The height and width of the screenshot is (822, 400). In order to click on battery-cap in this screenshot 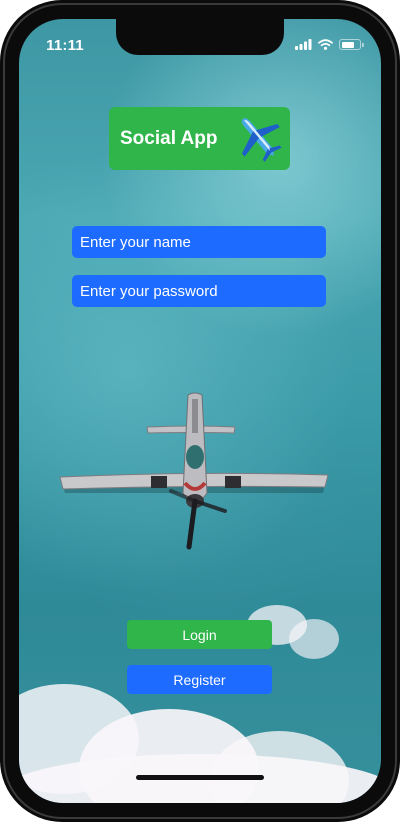, I will do `click(363, 45)`.